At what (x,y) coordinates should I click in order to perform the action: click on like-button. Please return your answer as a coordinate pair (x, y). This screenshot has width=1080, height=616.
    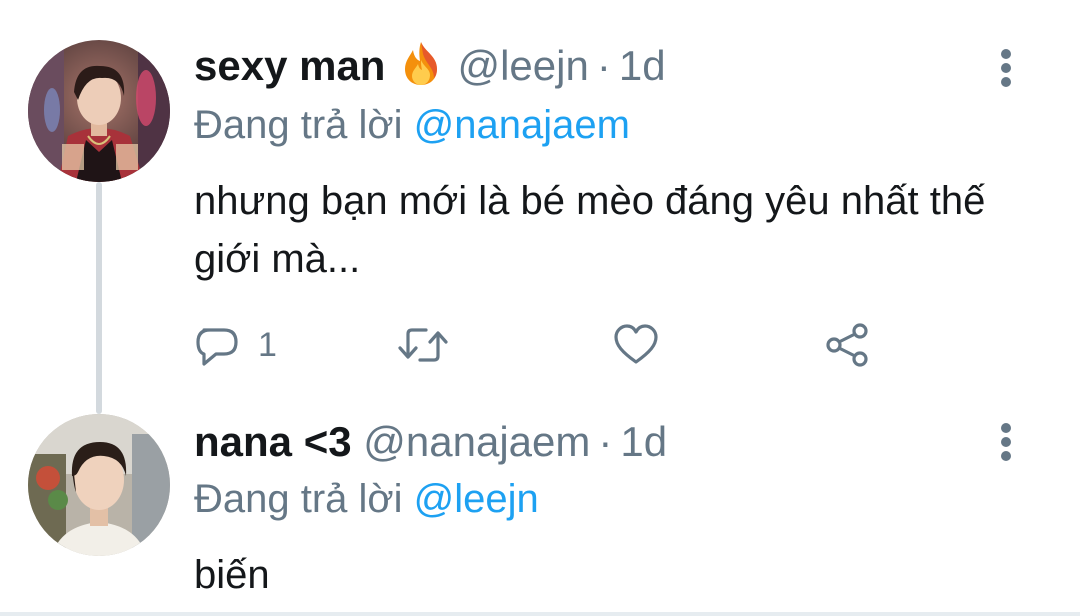
    Looking at the image, I should click on (636, 345).